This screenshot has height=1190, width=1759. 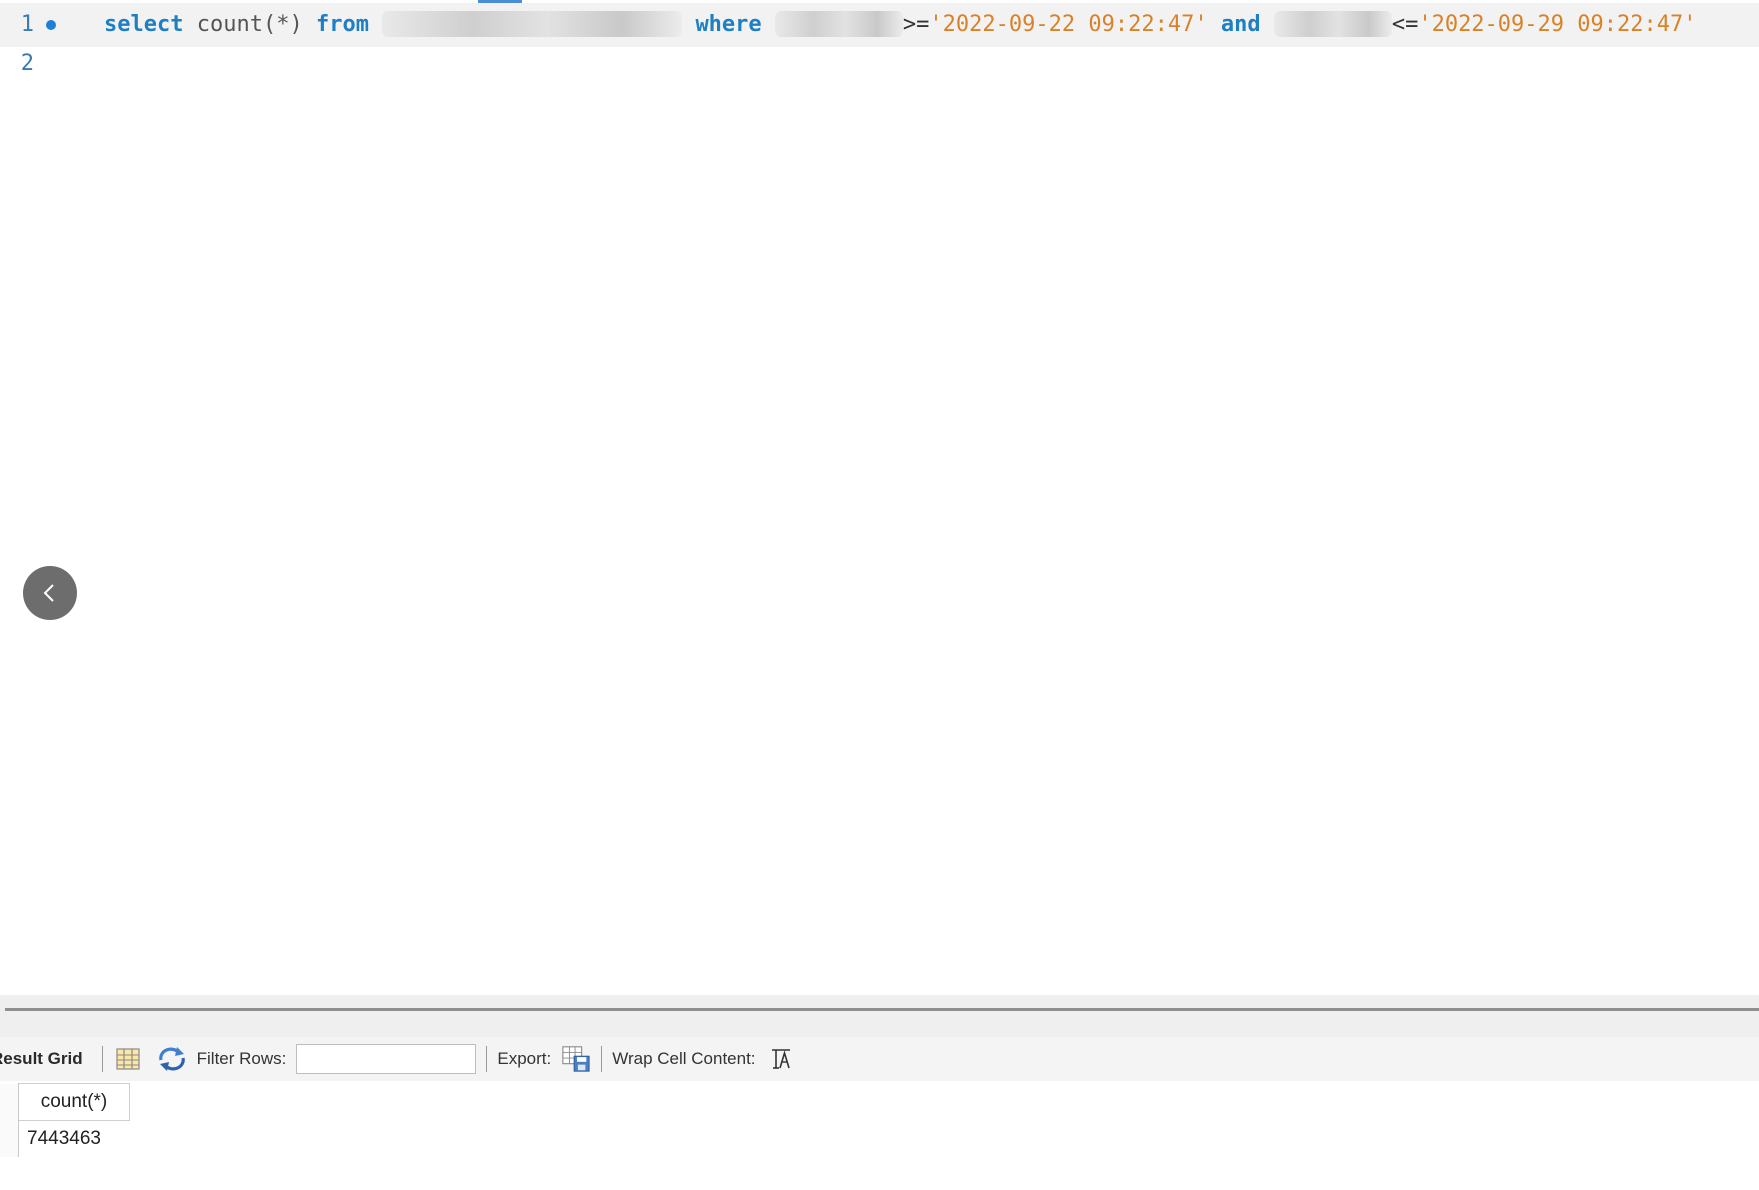 I want to click on tab-result-grid: Result Grid, so click(x=41, y=1059).